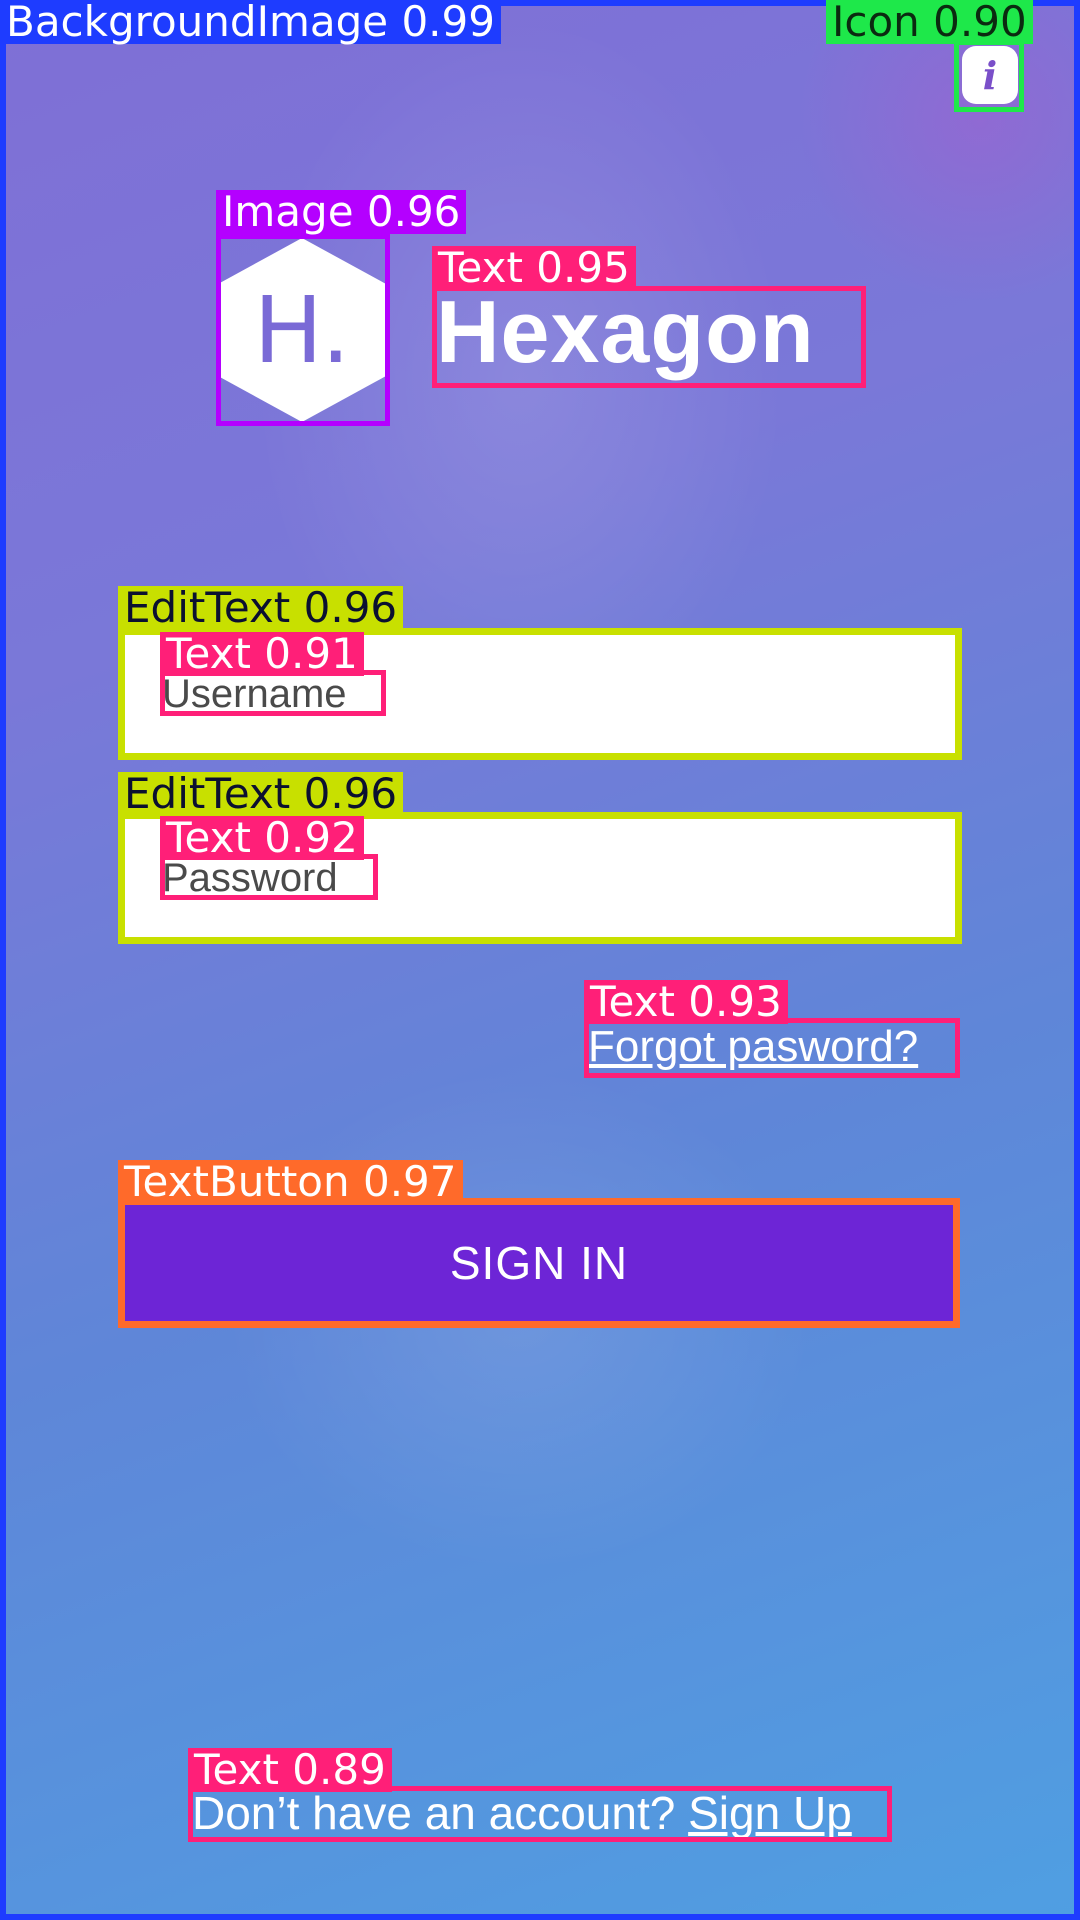 This screenshot has width=1080, height=1920. Describe the element at coordinates (261, 794) in the screenshot. I see `annotation-label-password-edit: EditText 0.96` at that location.